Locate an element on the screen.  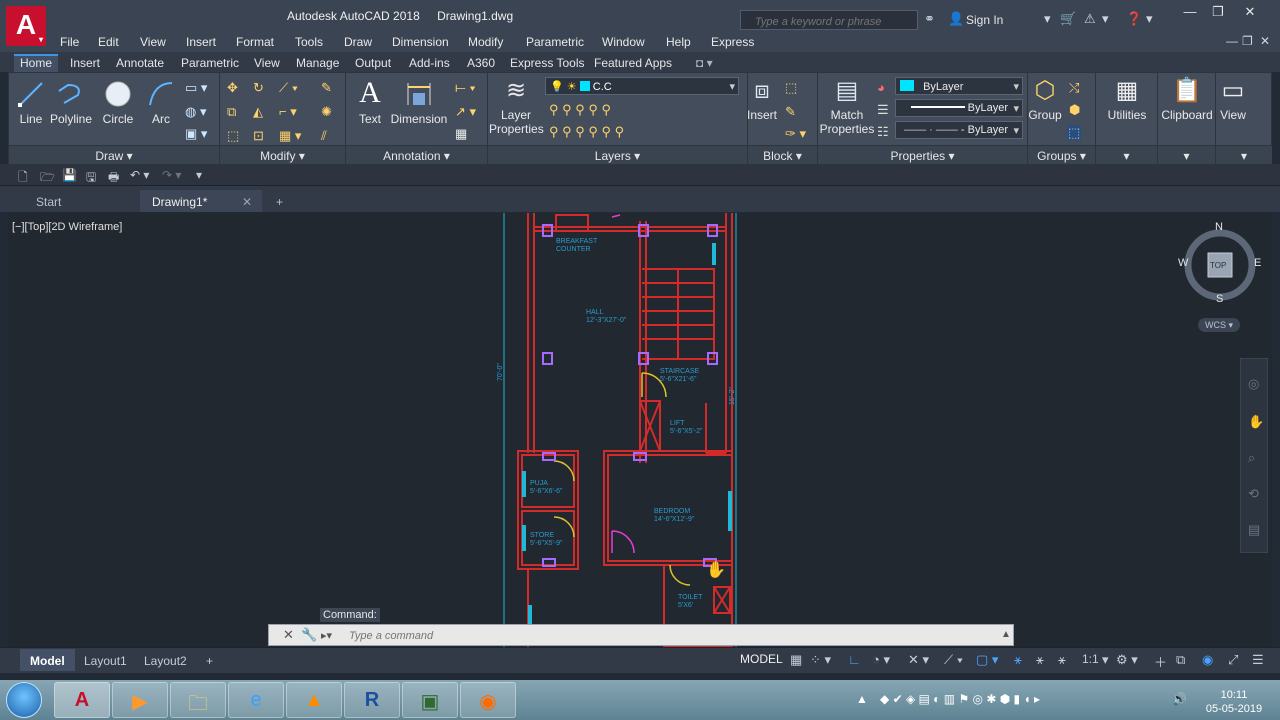
menu-edit: Edit is located at coordinates (108, 42).